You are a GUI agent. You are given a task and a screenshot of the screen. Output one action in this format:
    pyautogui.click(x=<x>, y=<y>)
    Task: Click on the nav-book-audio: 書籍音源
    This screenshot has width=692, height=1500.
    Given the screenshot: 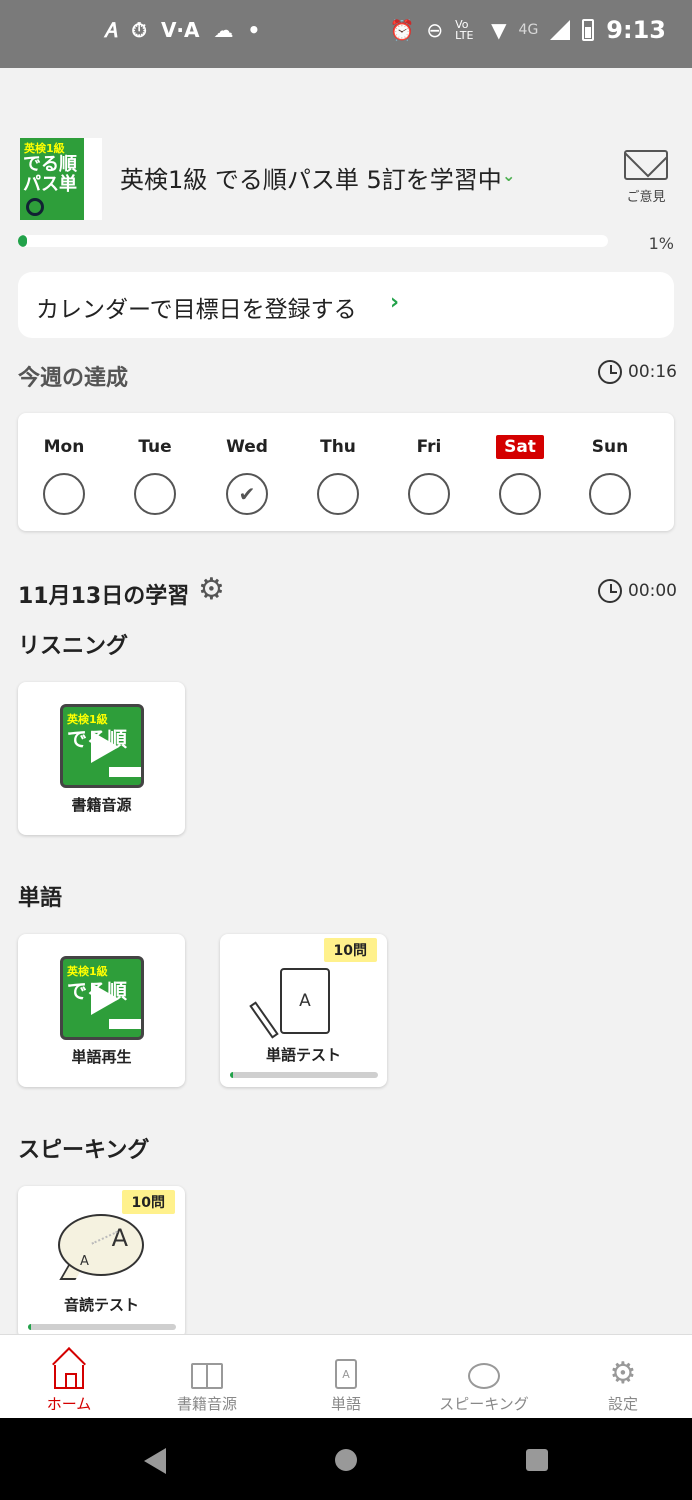 What is the action you would take?
    pyautogui.click(x=207, y=1377)
    